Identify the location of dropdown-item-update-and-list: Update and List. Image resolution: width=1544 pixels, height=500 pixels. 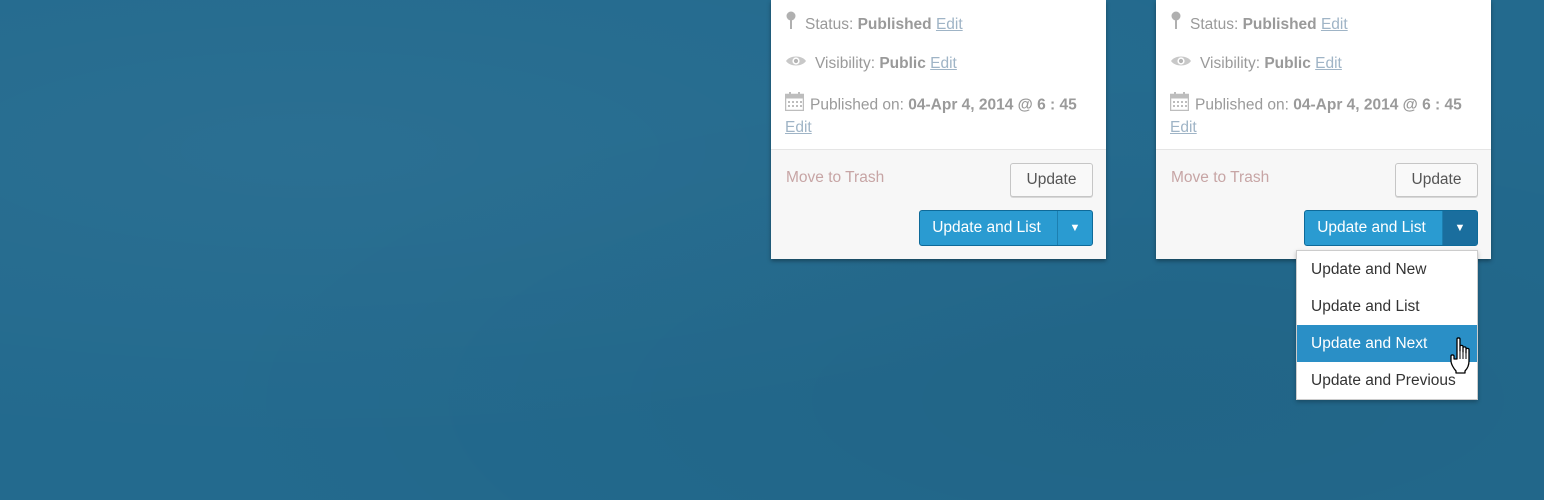
(1387, 306).